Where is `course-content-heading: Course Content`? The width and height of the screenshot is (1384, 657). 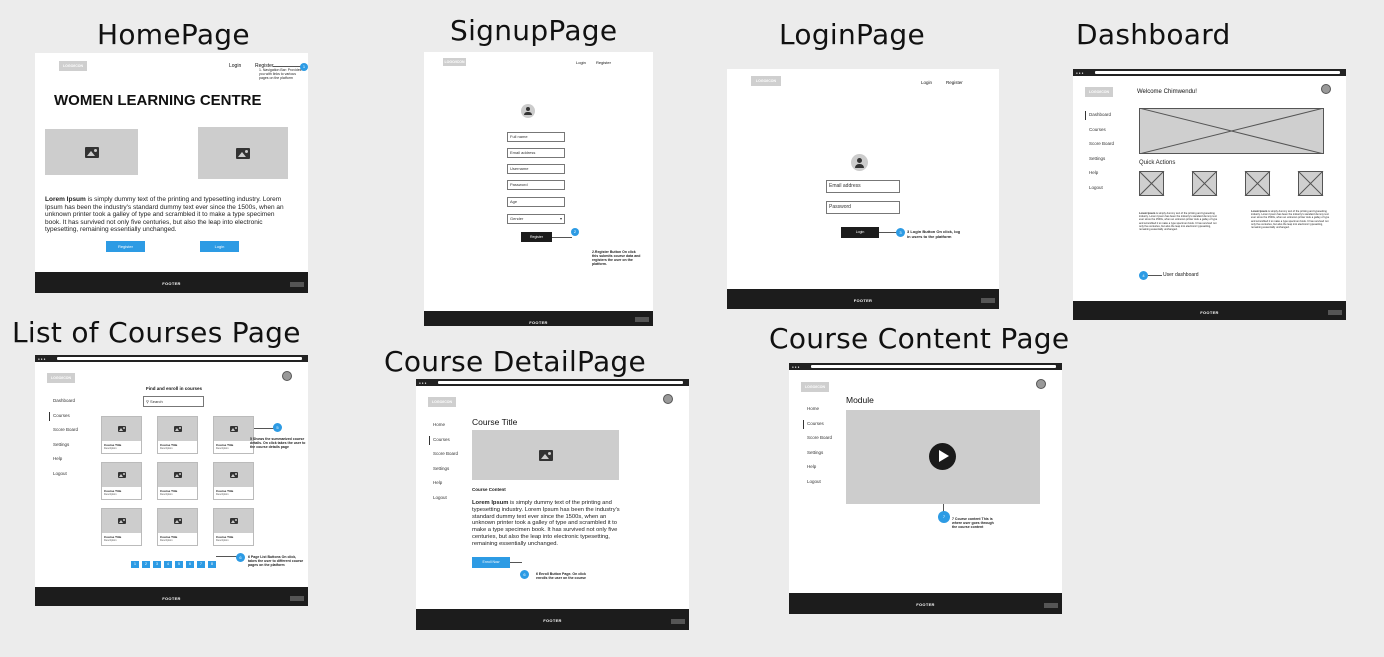 course-content-heading: Course Content is located at coordinates (489, 489).